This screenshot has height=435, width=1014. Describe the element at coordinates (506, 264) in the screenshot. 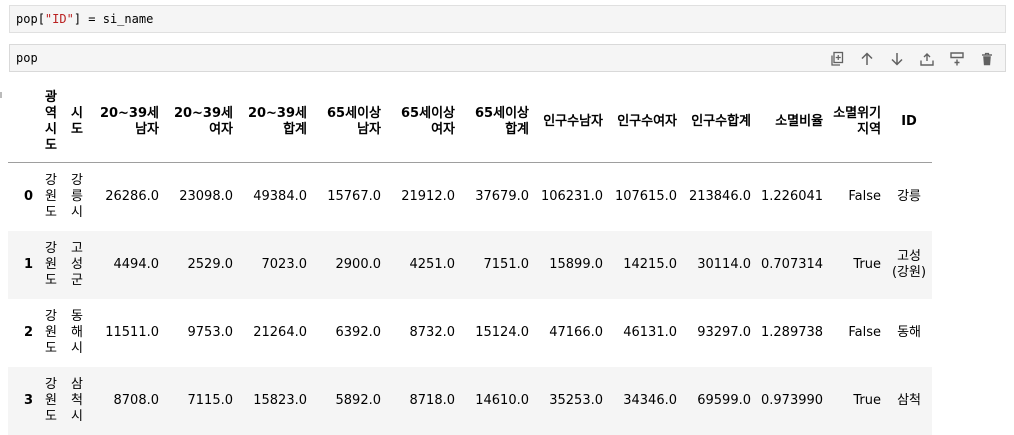

I see `table-cell: 7151.0` at that location.